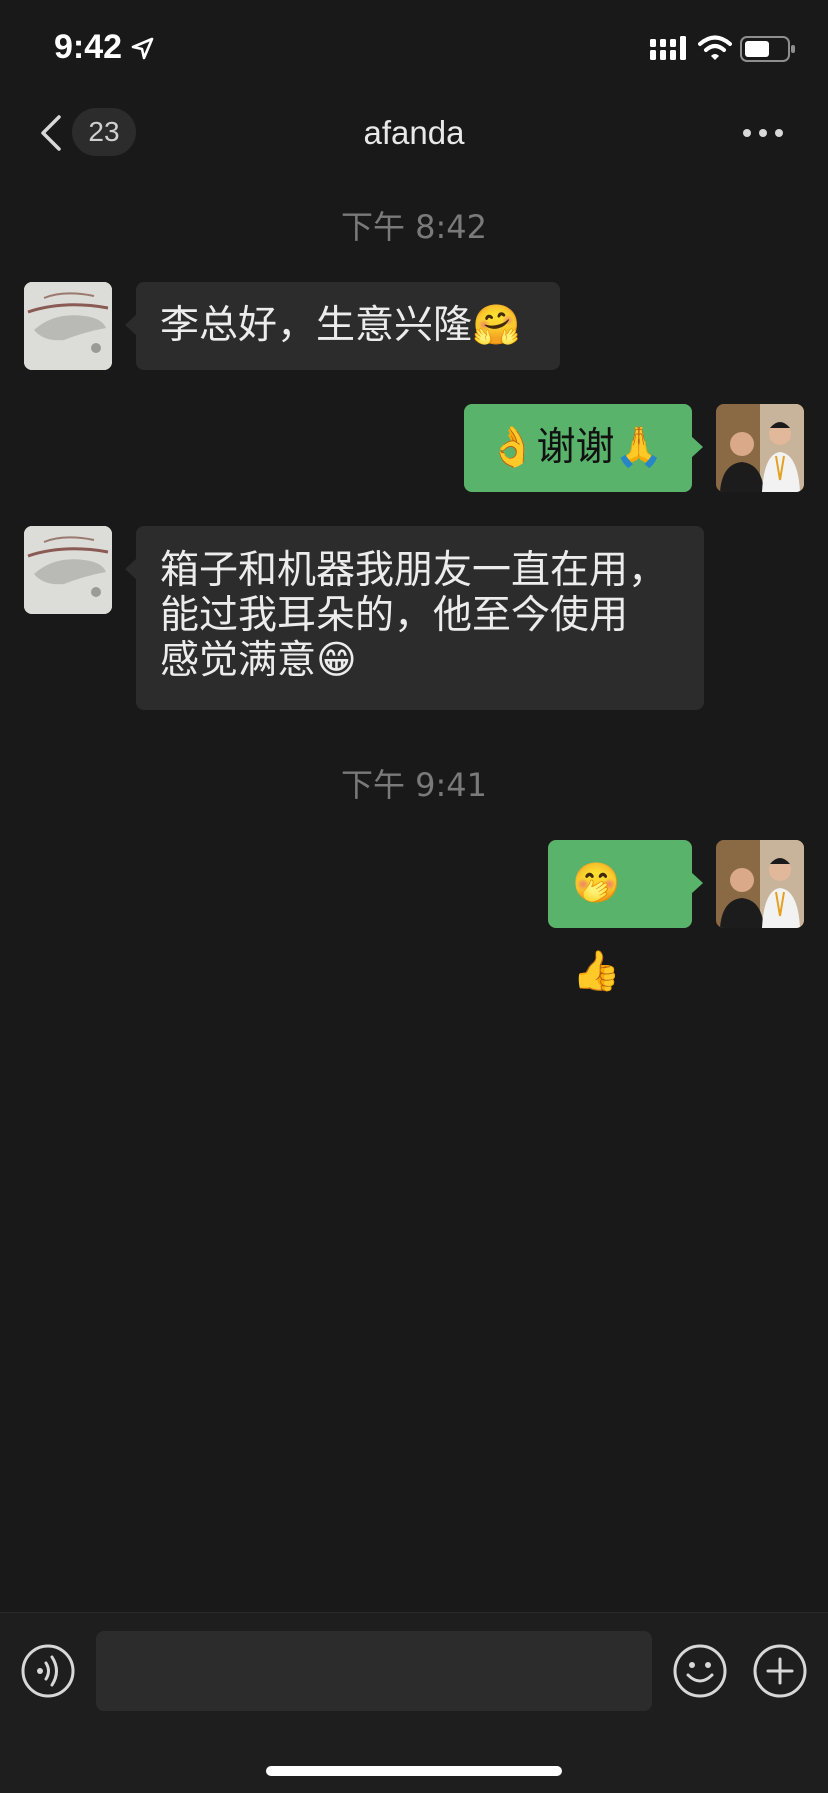 The image size is (828, 1793). I want to click on message-text-line: 感觉满意😁, so click(258, 660).